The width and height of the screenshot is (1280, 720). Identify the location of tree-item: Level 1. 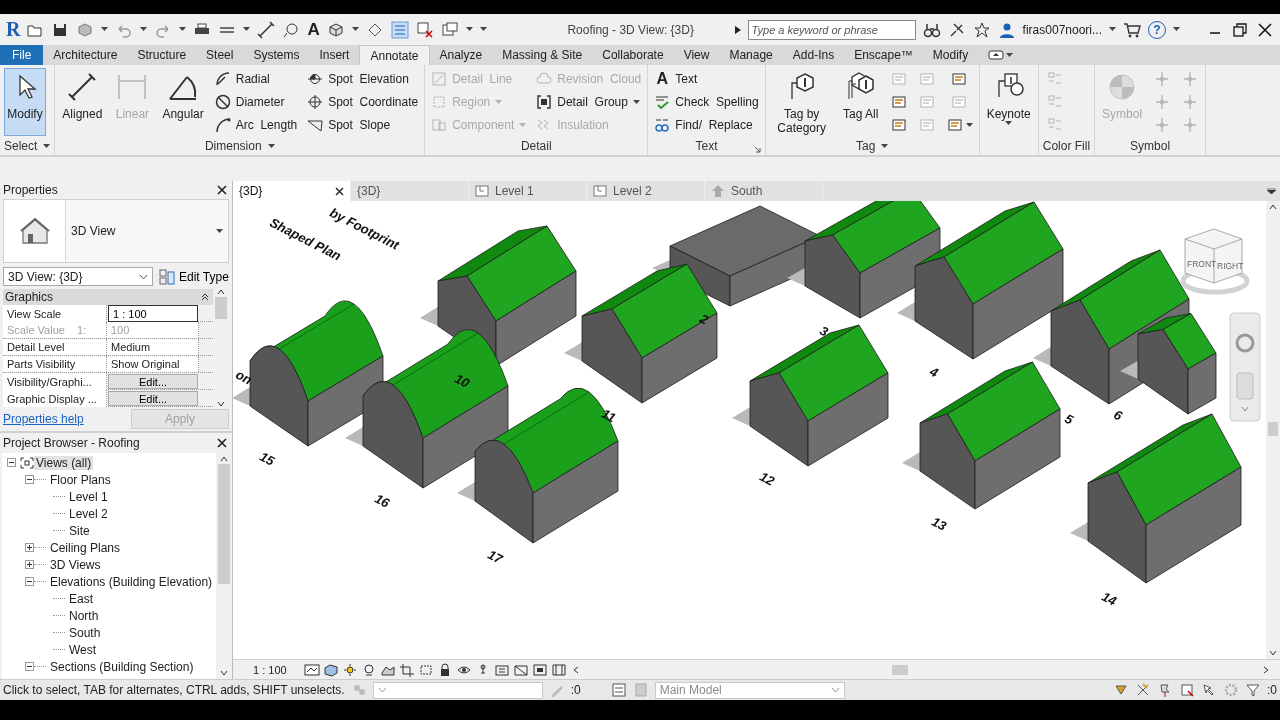
(88, 496).